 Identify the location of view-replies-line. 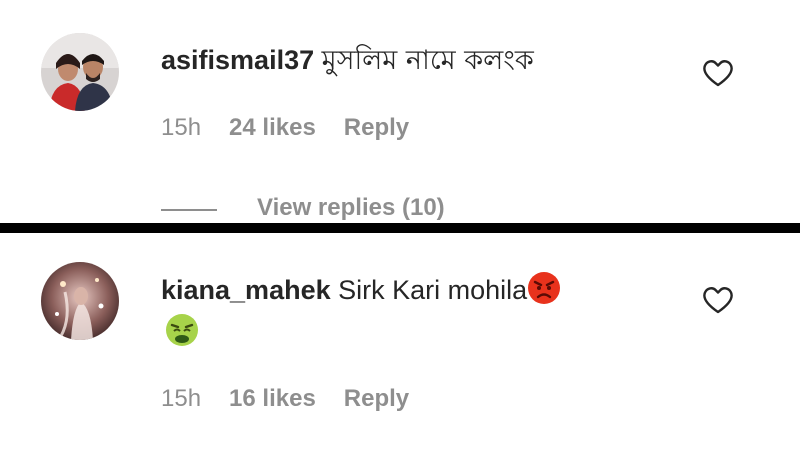
(189, 210).